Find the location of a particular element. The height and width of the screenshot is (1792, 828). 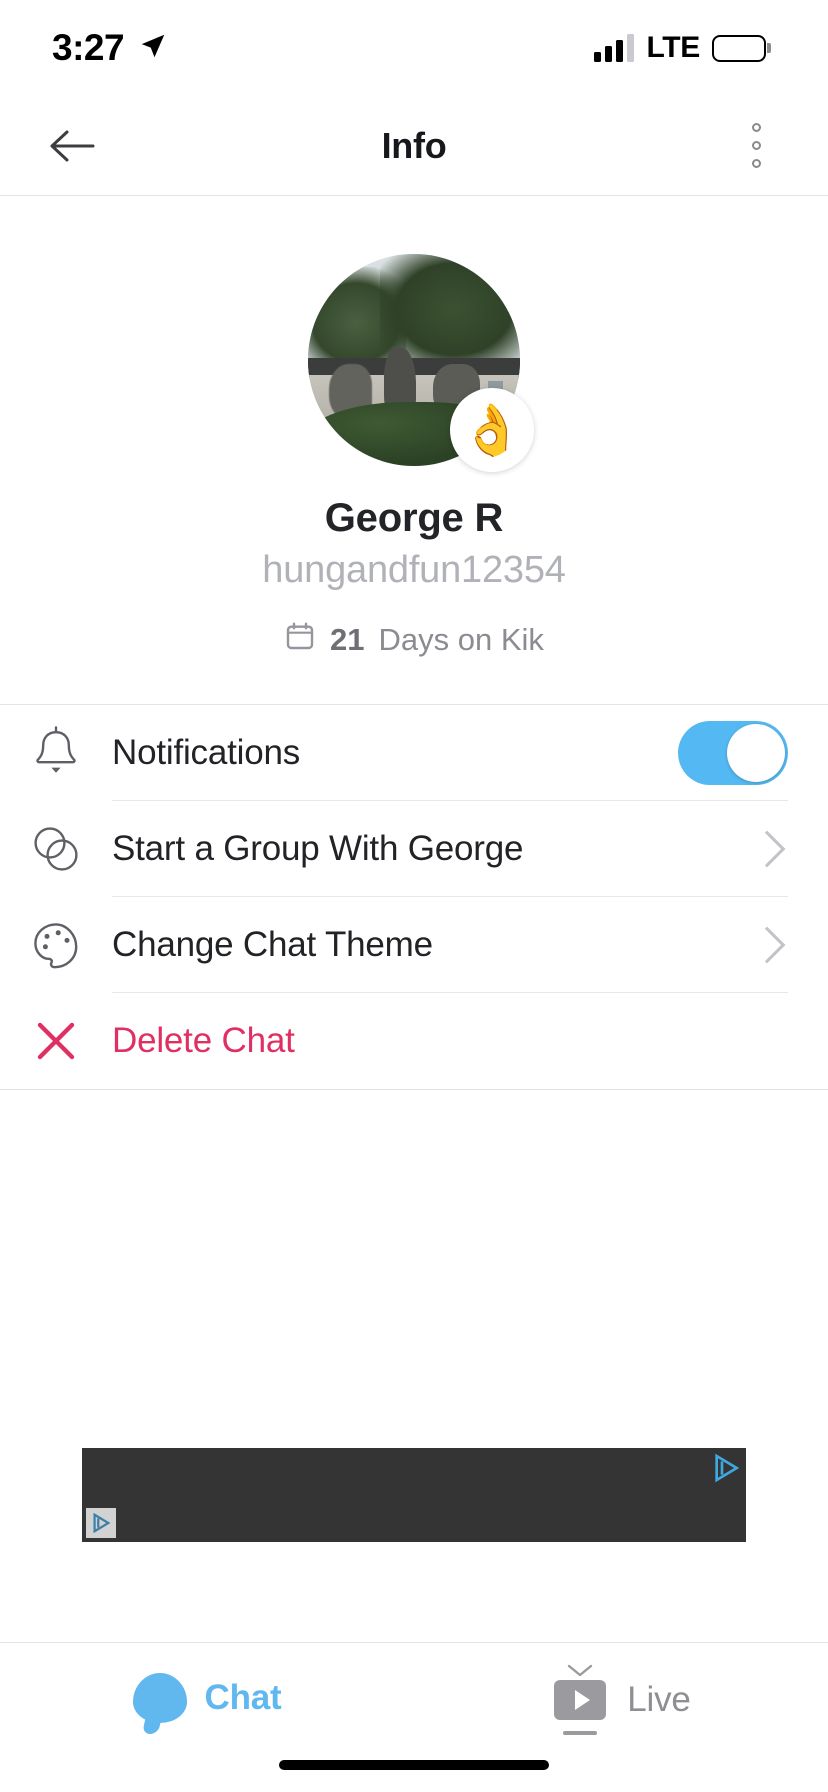

menu-item-delete-chat-body: Delete Chat is located at coordinates (450, 1041).